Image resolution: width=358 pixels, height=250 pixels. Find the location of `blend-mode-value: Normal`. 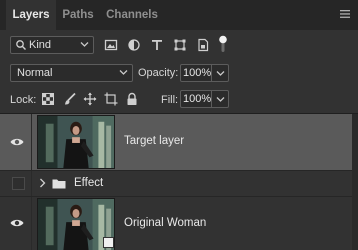

blend-mode-value: Normal is located at coordinates (35, 73).